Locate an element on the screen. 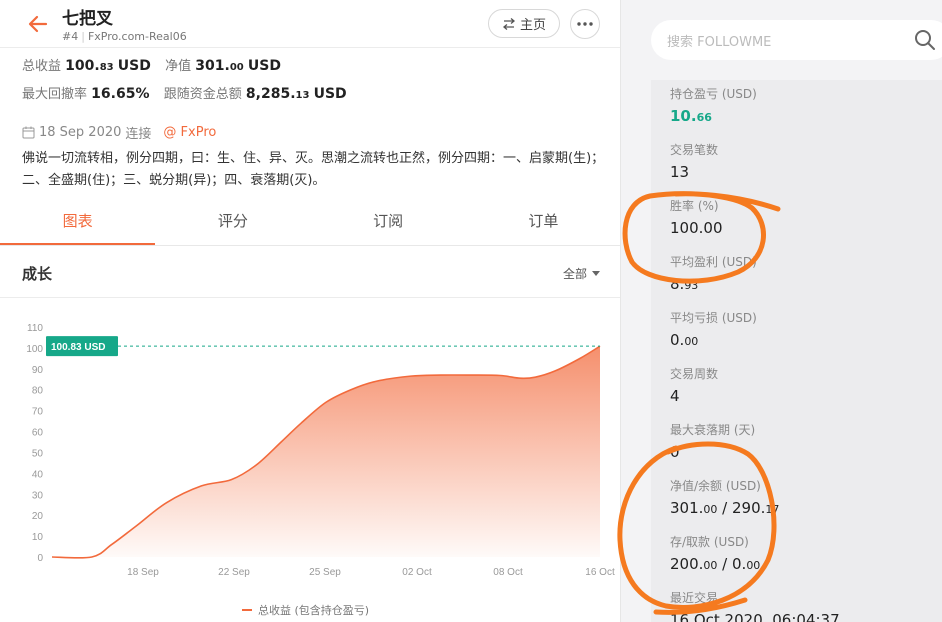  metric-value: 100.00 is located at coordinates (696, 228).